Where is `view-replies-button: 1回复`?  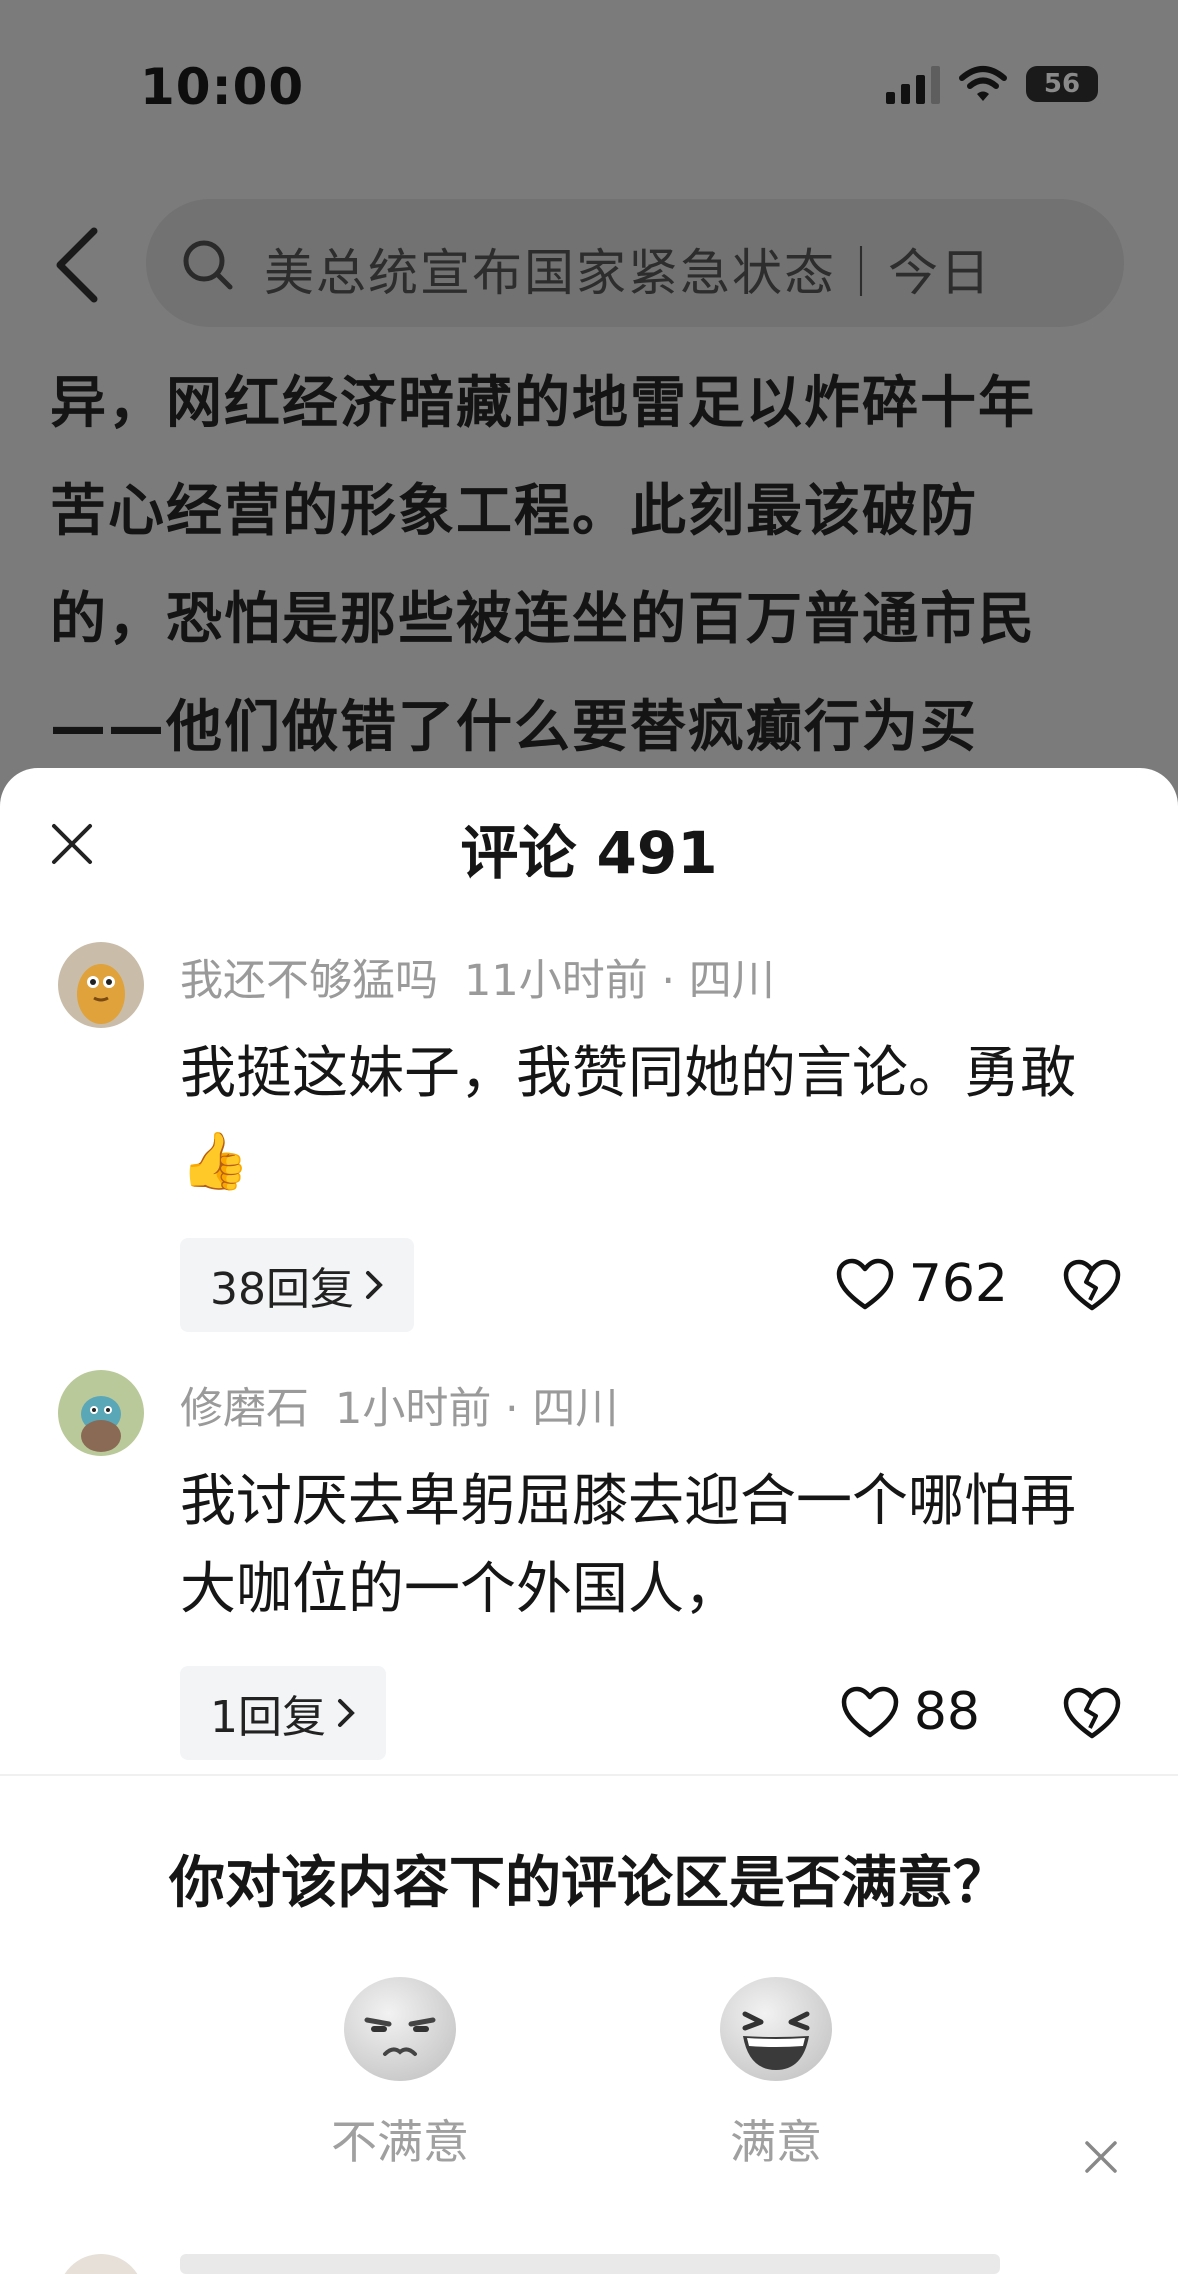
view-replies-button: 1回复 is located at coordinates (283, 1713).